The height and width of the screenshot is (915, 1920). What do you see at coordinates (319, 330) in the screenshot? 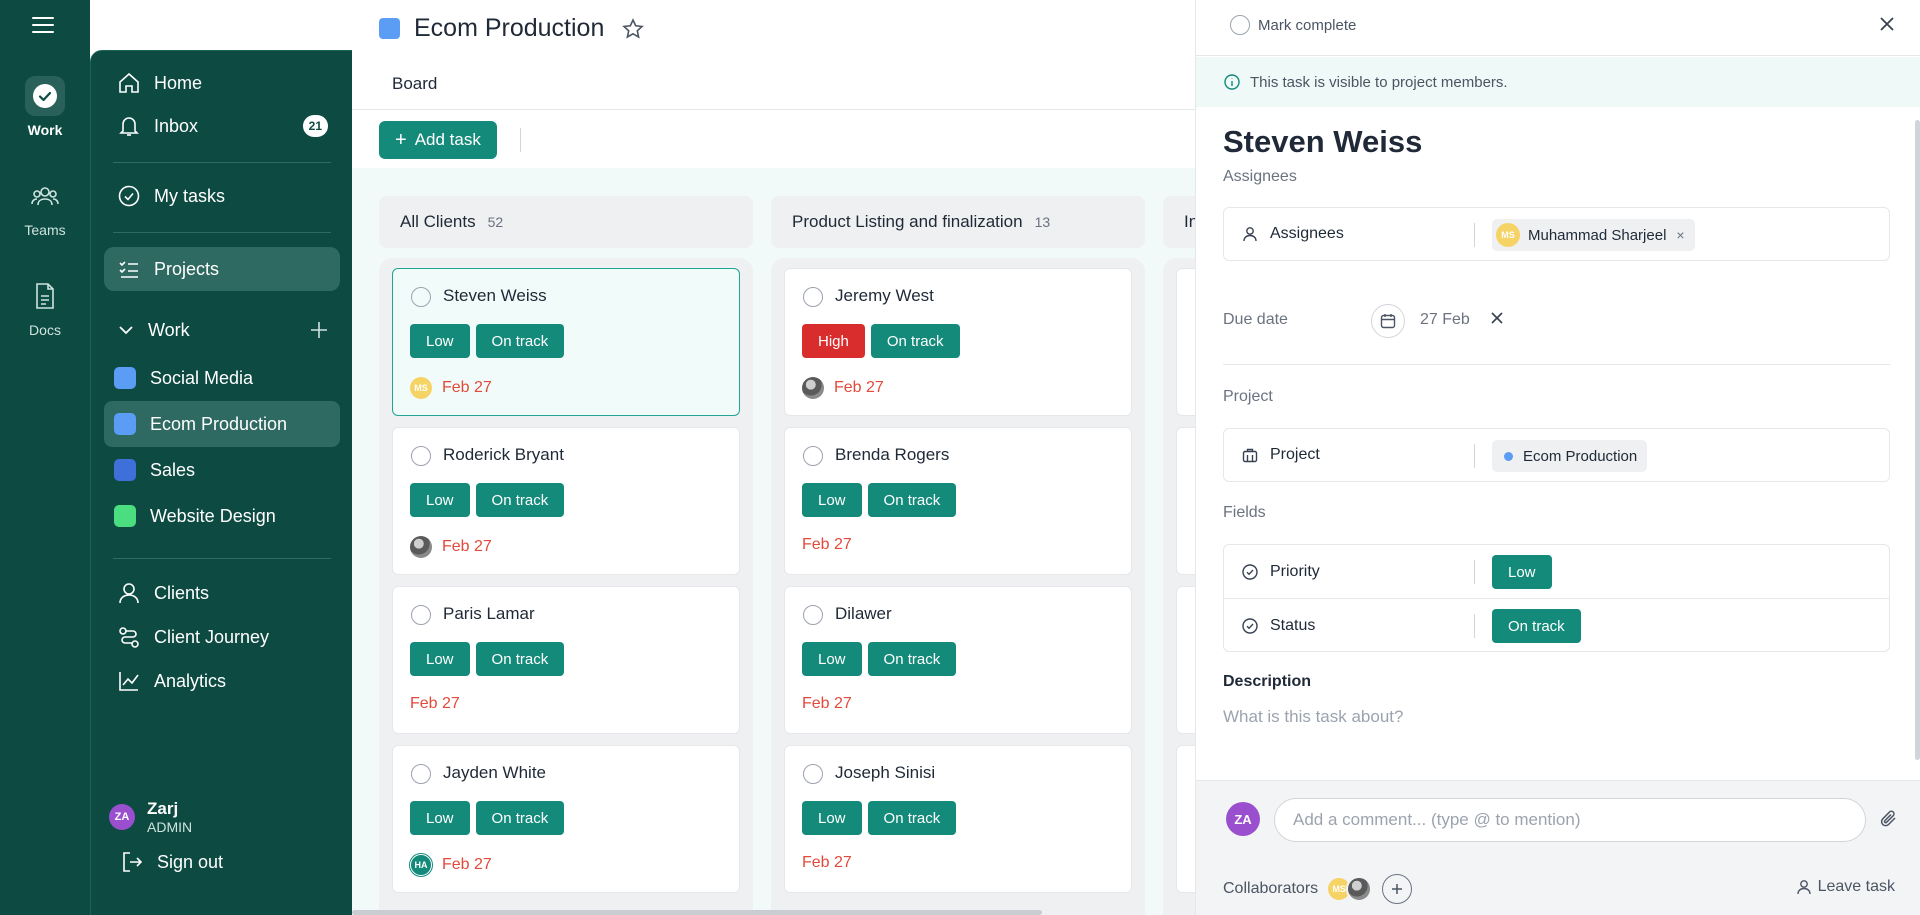
I see `add-project-icon` at bounding box center [319, 330].